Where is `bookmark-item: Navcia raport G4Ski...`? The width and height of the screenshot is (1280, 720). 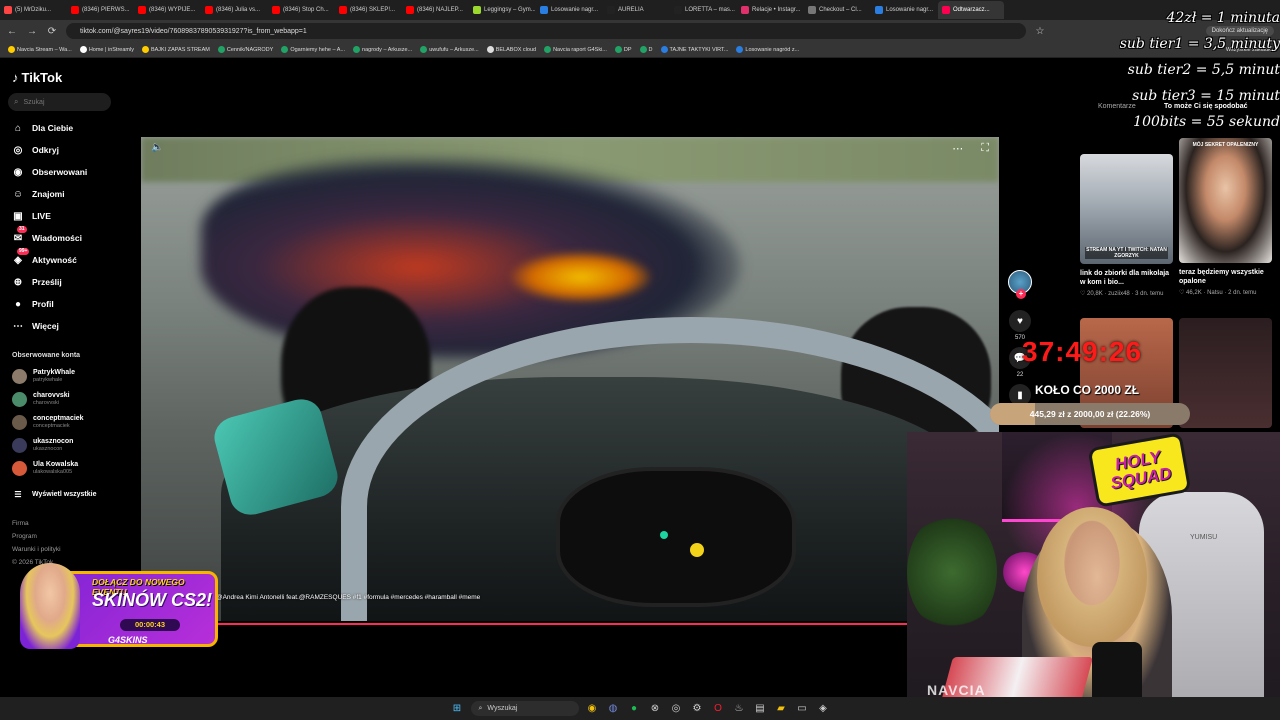
bookmark-item: Navcia raport G4Ski... is located at coordinates (575, 49).